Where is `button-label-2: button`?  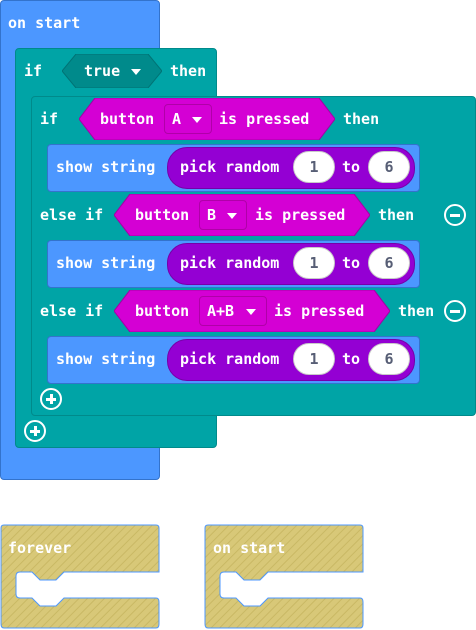 button-label-2: button is located at coordinates (162, 215).